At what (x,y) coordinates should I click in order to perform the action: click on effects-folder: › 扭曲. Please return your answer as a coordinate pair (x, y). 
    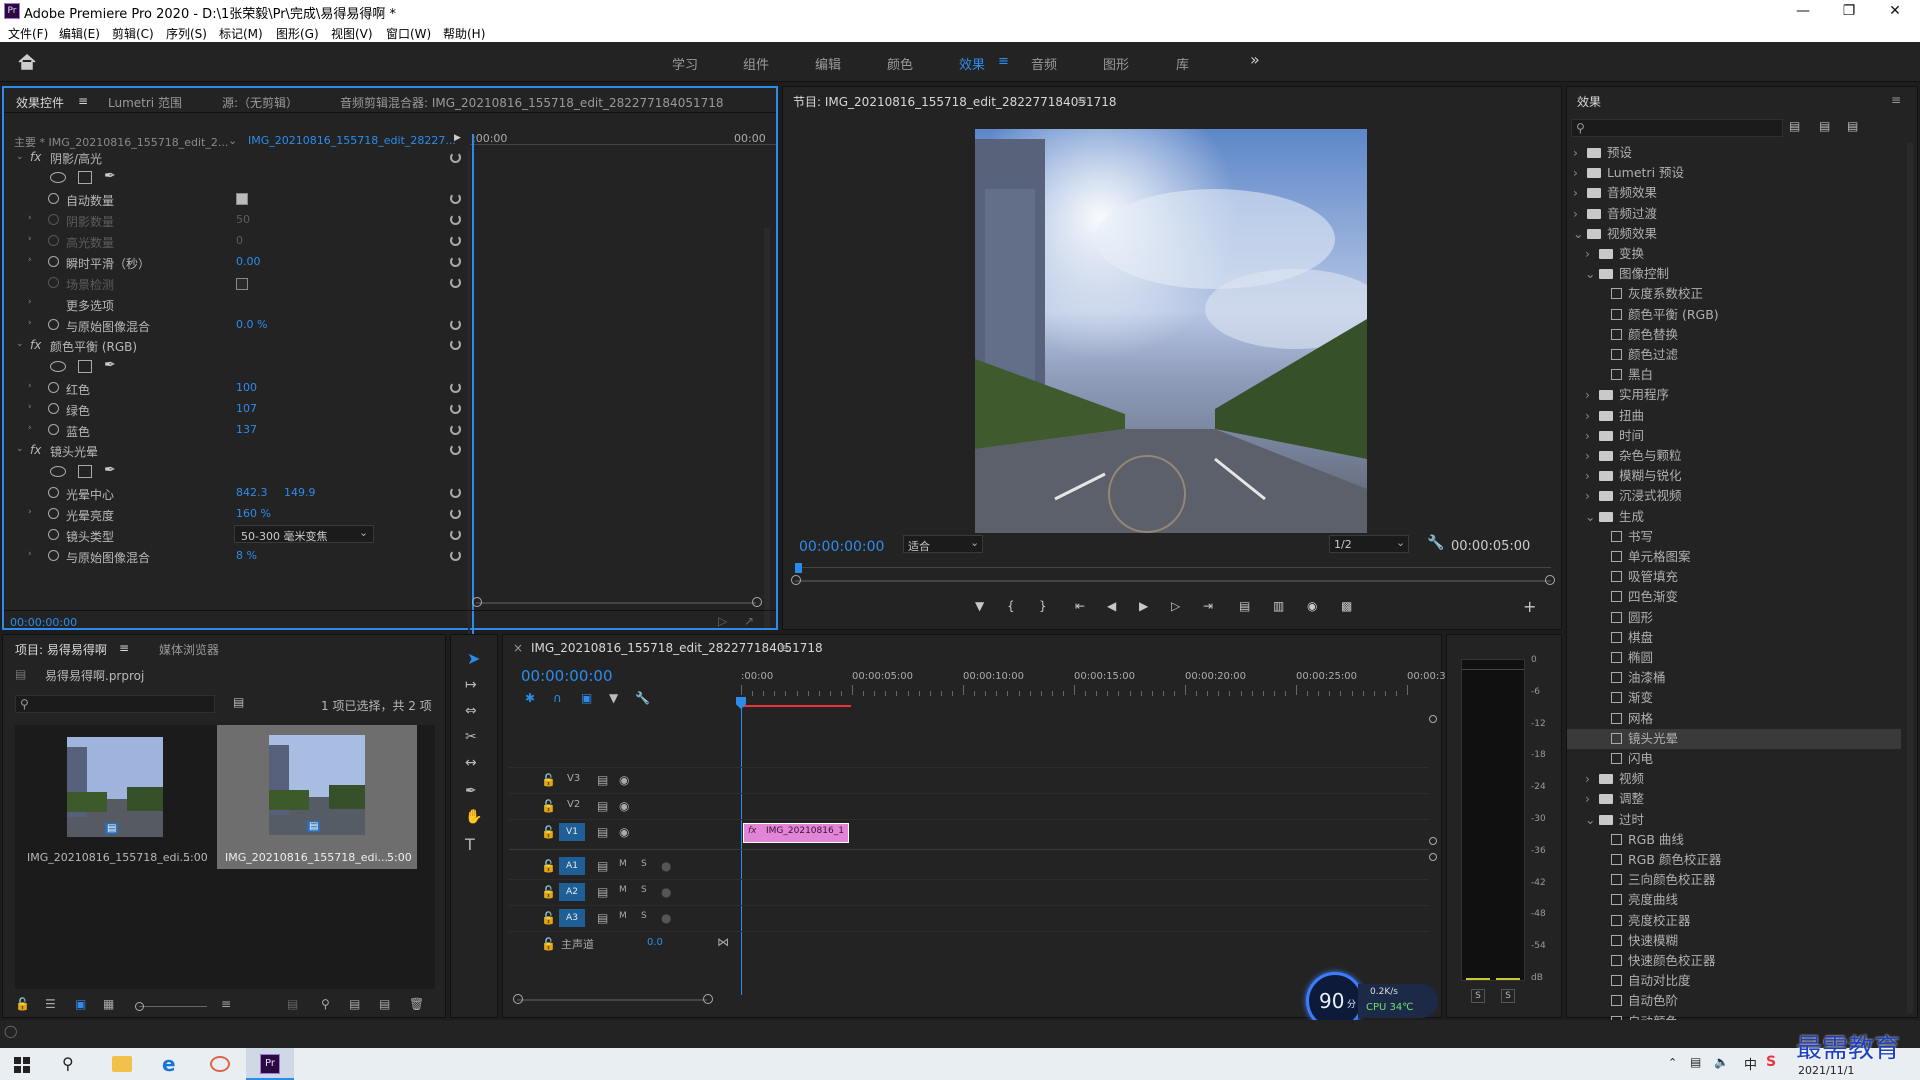
    Looking at the image, I should click on (1734, 416).